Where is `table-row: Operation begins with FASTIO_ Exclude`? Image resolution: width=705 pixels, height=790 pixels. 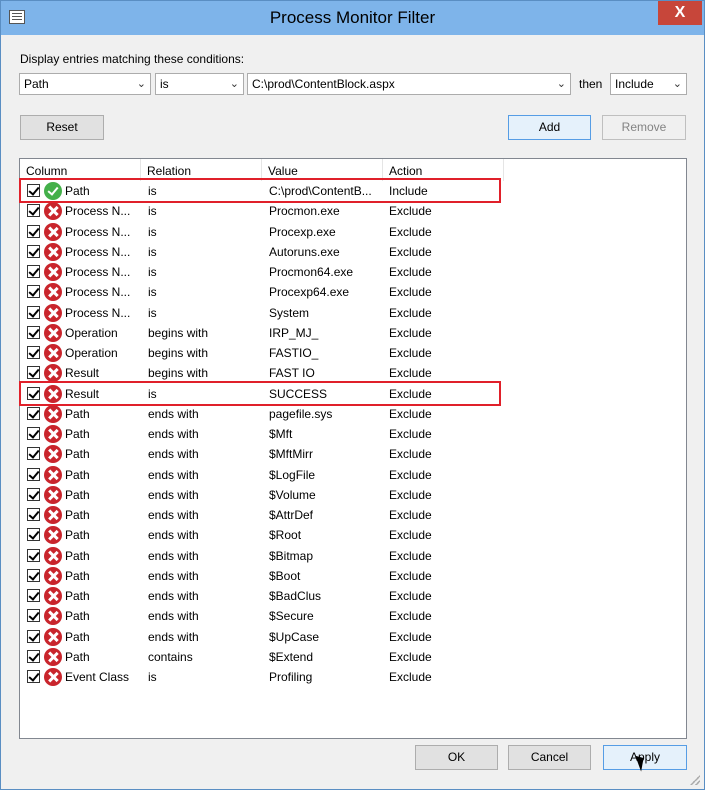 table-row: Operation begins with FASTIO_ Exclude is located at coordinates (353, 353).